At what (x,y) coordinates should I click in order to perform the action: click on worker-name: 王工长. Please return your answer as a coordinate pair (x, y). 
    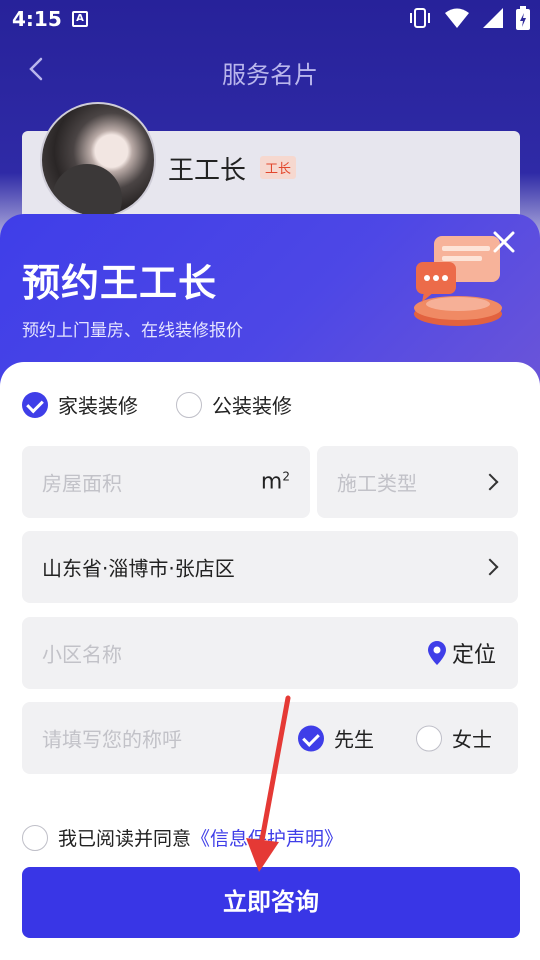
    Looking at the image, I should click on (207, 171).